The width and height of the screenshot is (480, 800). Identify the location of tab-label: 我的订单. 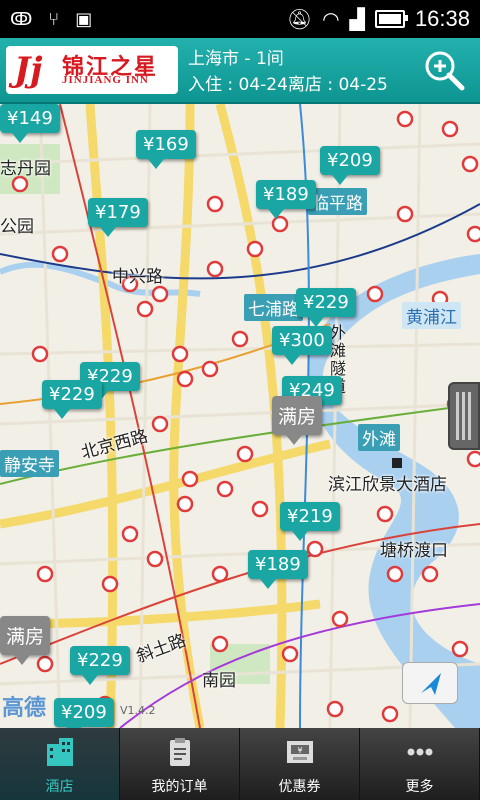
(179, 787).